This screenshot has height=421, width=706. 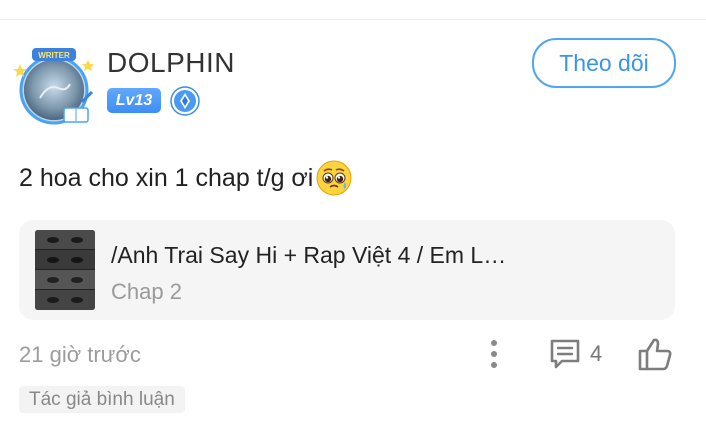 What do you see at coordinates (596, 353) in the screenshot?
I see `reply-count: 4` at bounding box center [596, 353].